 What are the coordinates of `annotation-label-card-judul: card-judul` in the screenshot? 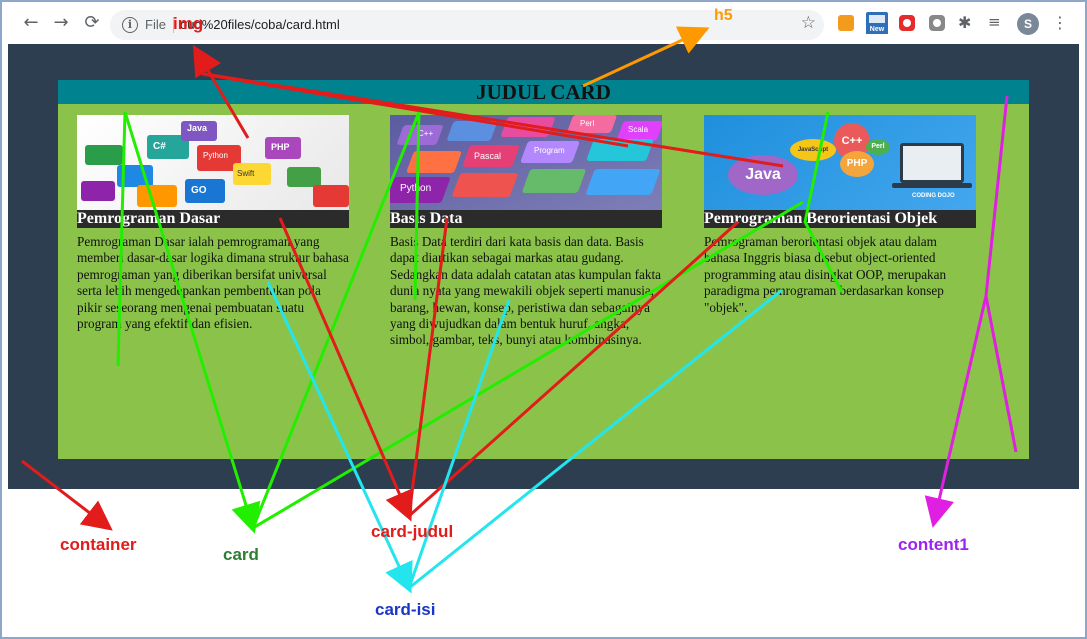 It's located at (412, 531).